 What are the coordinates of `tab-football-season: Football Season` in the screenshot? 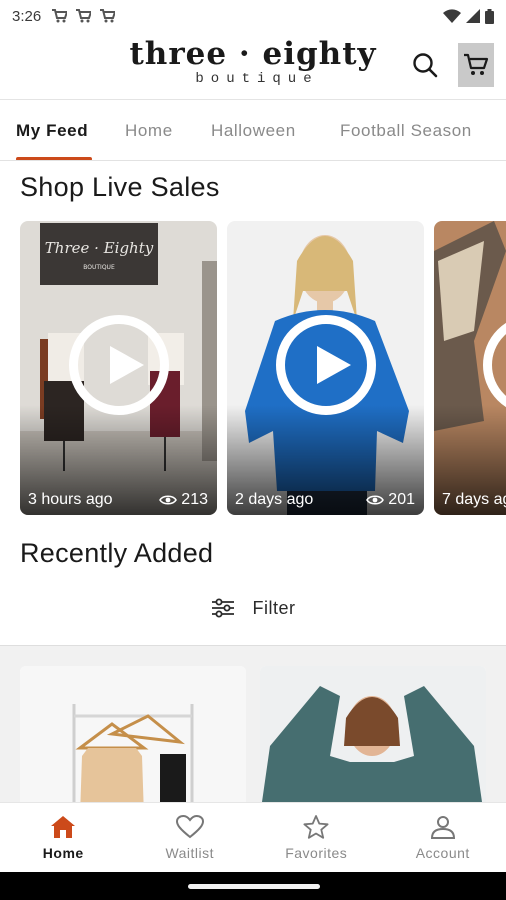 It's located at (406, 131).